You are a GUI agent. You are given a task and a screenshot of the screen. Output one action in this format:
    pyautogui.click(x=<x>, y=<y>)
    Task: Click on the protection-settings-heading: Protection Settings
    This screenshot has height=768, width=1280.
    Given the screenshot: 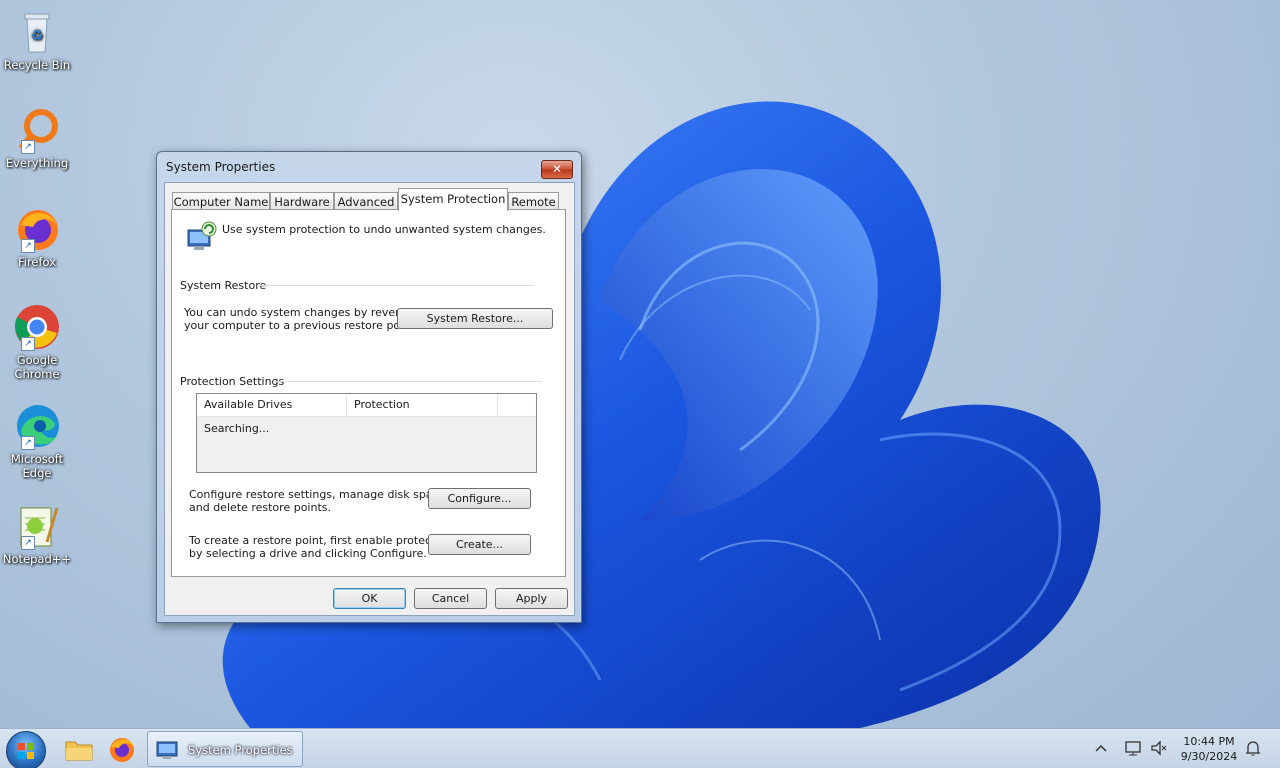 What is the action you would take?
    pyautogui.click(x=232, y=381)
    